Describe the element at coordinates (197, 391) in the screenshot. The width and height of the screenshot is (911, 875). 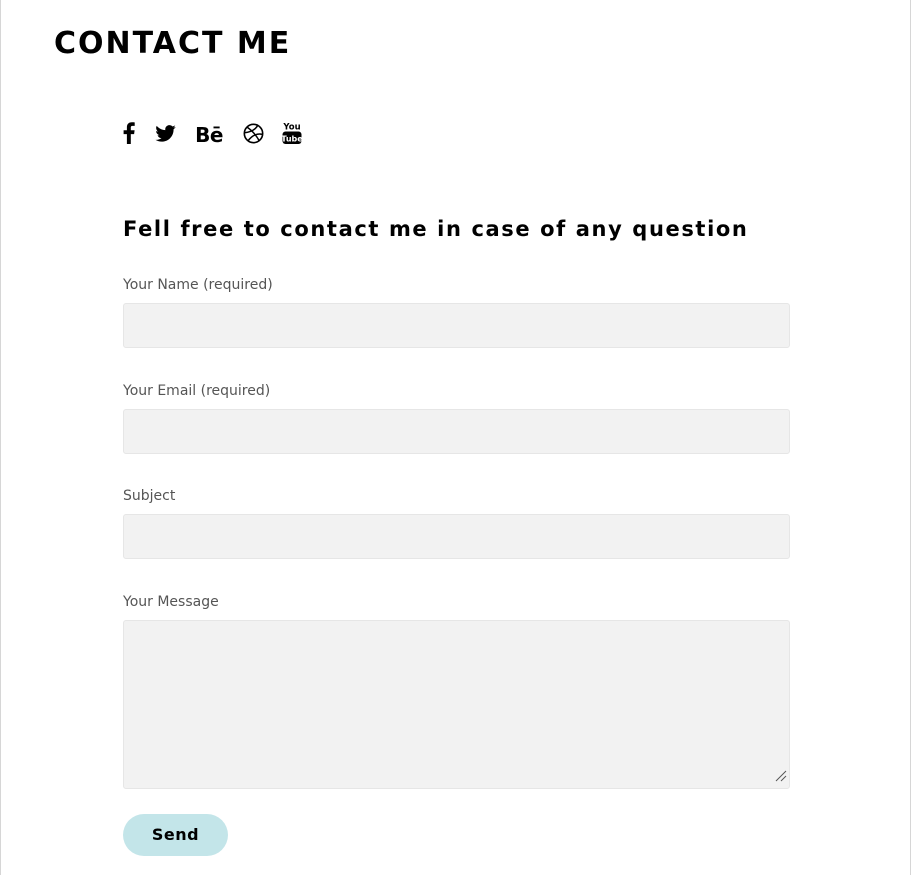
I see `email-label: Your Email (required)` at that location.